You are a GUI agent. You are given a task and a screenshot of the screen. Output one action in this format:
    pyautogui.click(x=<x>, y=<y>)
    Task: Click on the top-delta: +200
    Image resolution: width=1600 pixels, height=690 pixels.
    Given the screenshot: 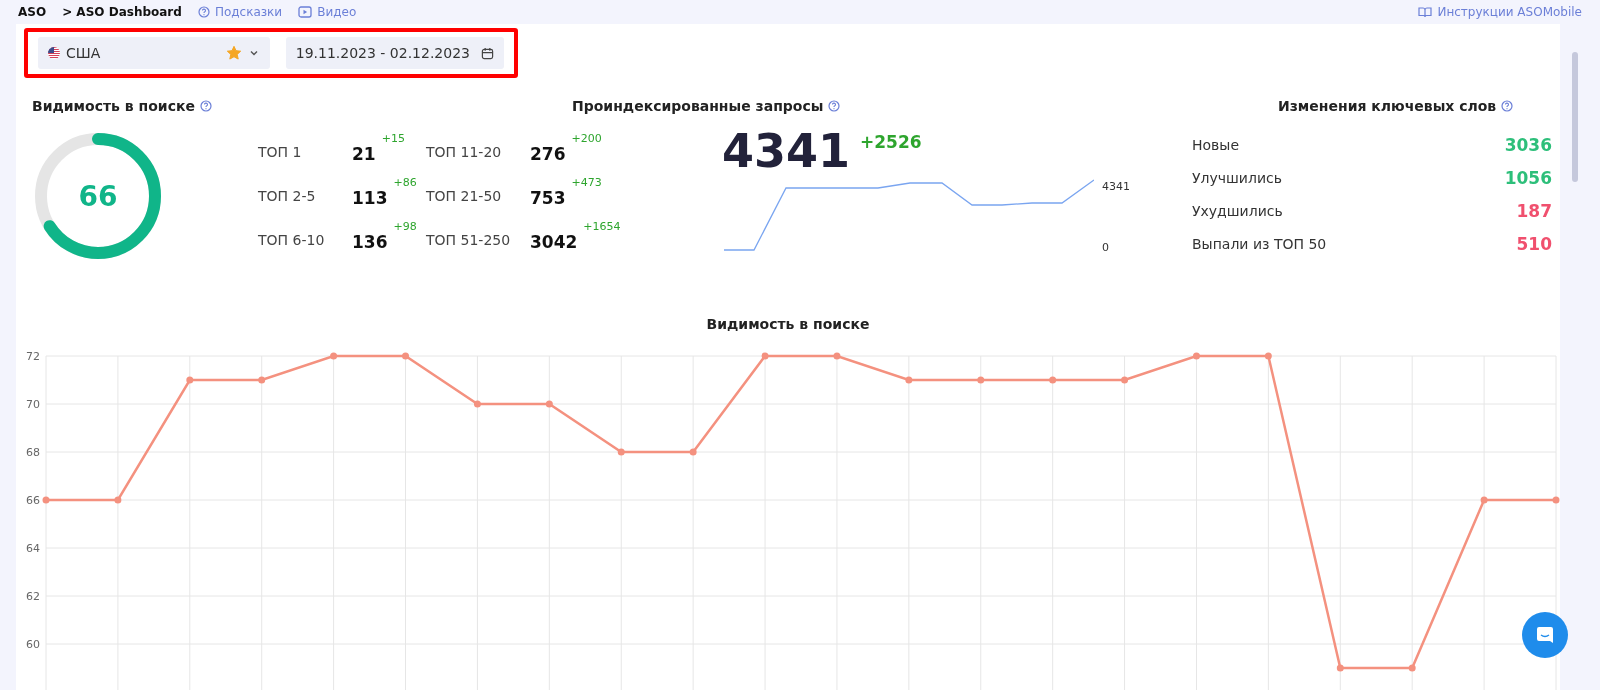 What is the action you would take?
    pyautogui.click(x=586, y=138)
    